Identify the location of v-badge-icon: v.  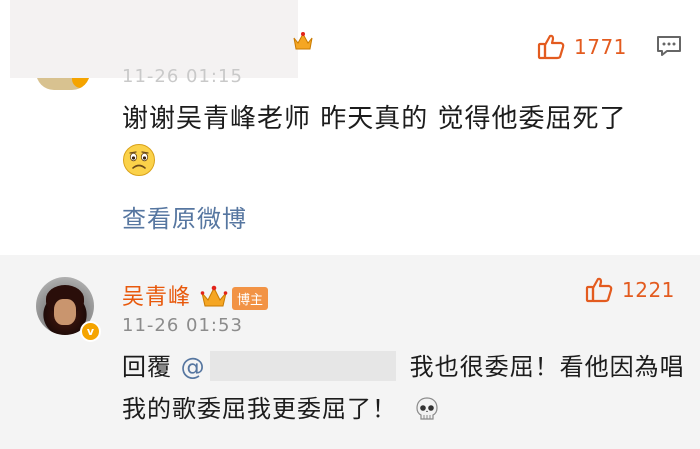
(90, 331).